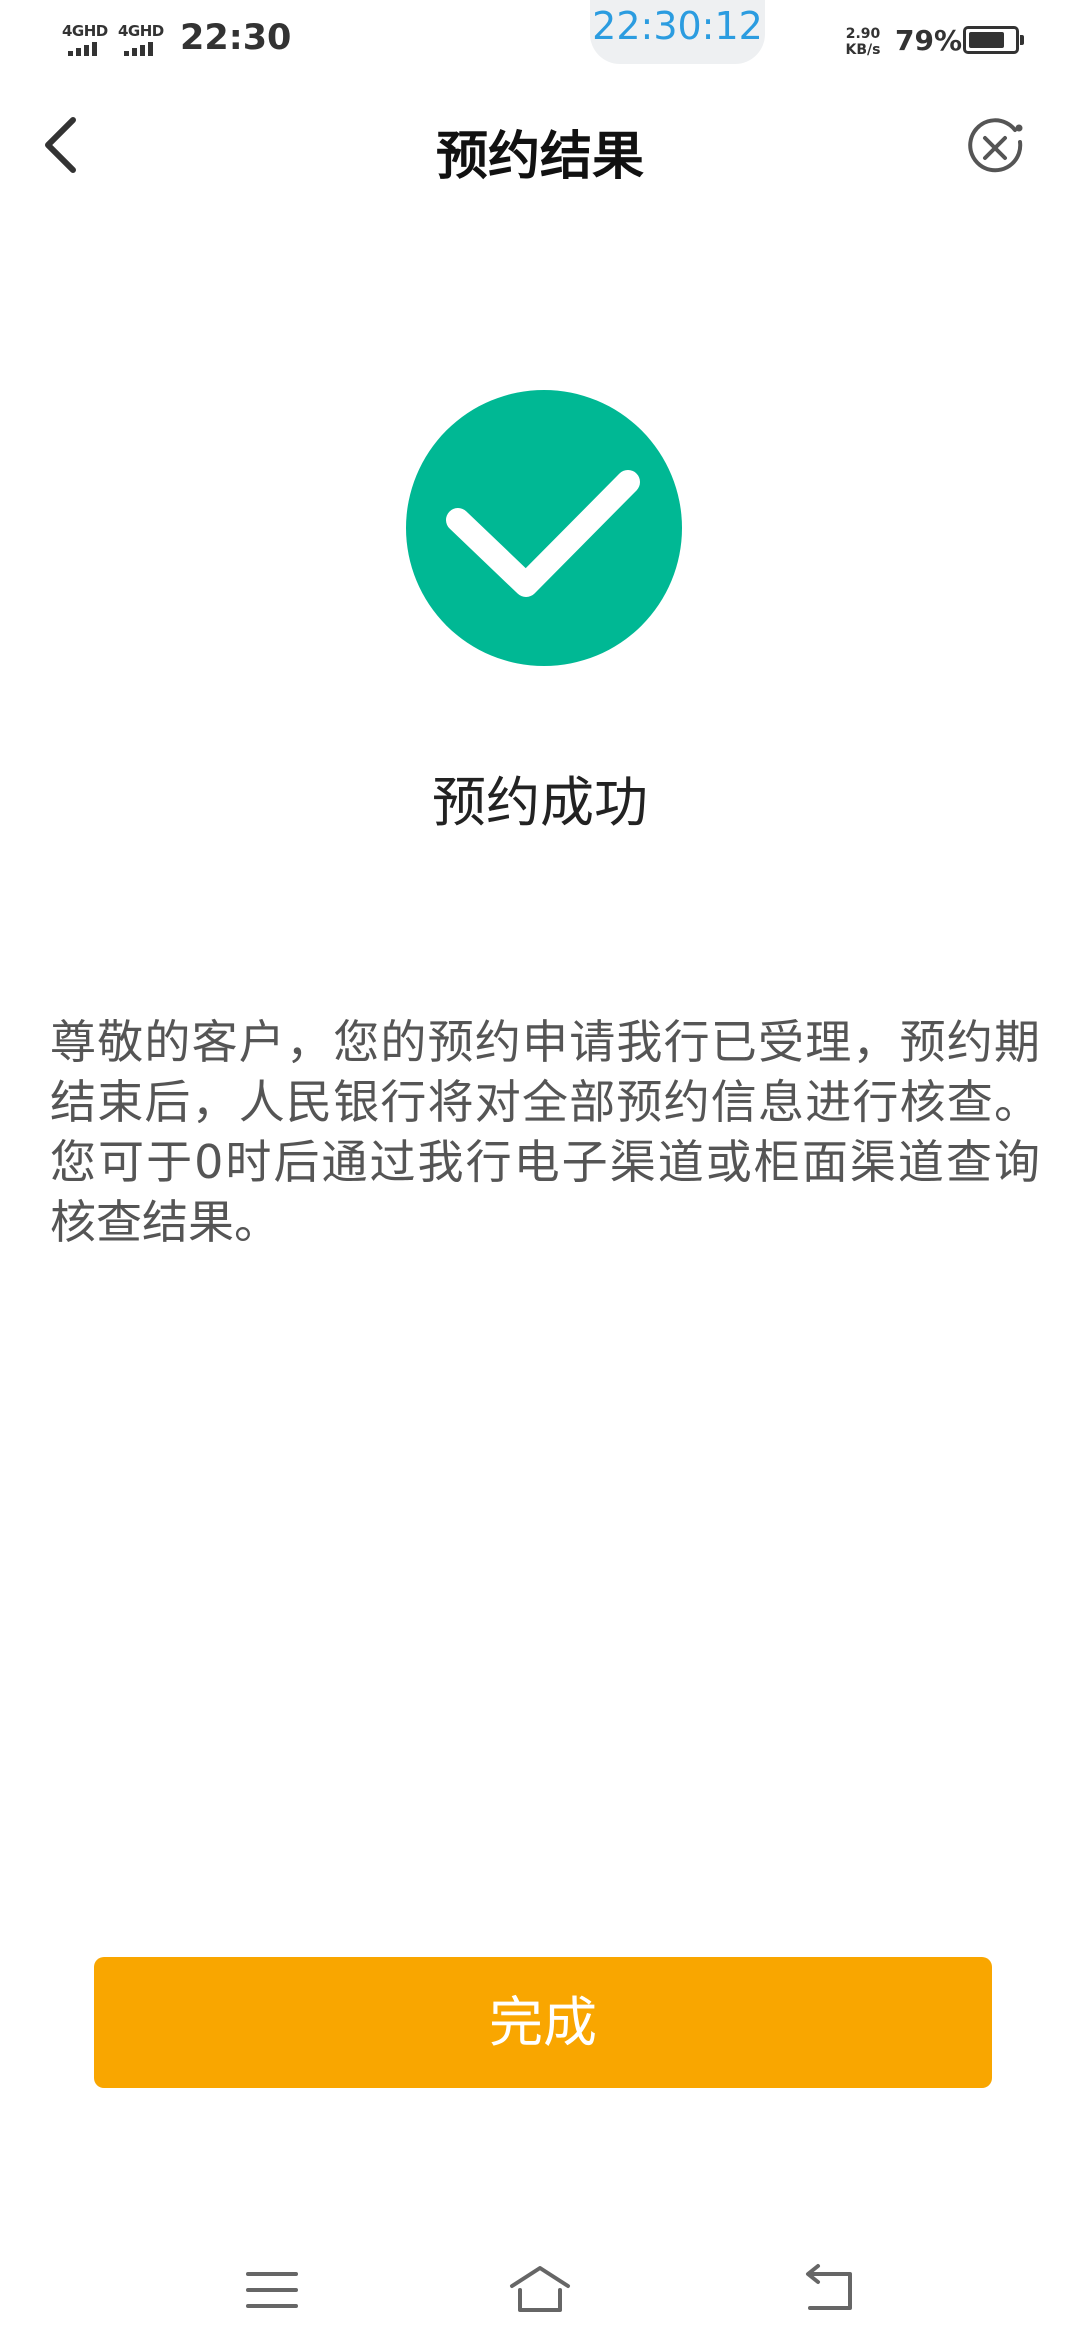 This screenshot has width=1080, height=2340. I want to click on menu-icon, so click(272, 2290).